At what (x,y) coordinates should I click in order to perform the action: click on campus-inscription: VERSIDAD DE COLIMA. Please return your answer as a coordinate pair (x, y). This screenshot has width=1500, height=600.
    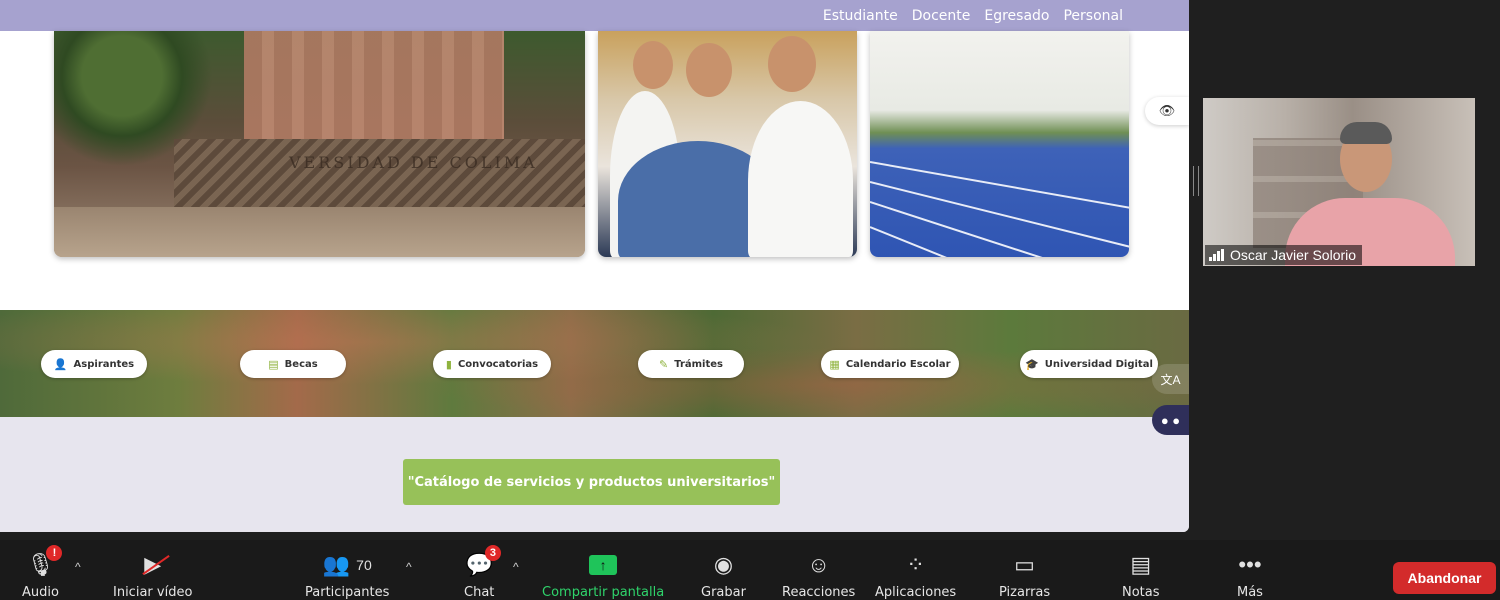
    Looking at the image, I should click on (413, 162).